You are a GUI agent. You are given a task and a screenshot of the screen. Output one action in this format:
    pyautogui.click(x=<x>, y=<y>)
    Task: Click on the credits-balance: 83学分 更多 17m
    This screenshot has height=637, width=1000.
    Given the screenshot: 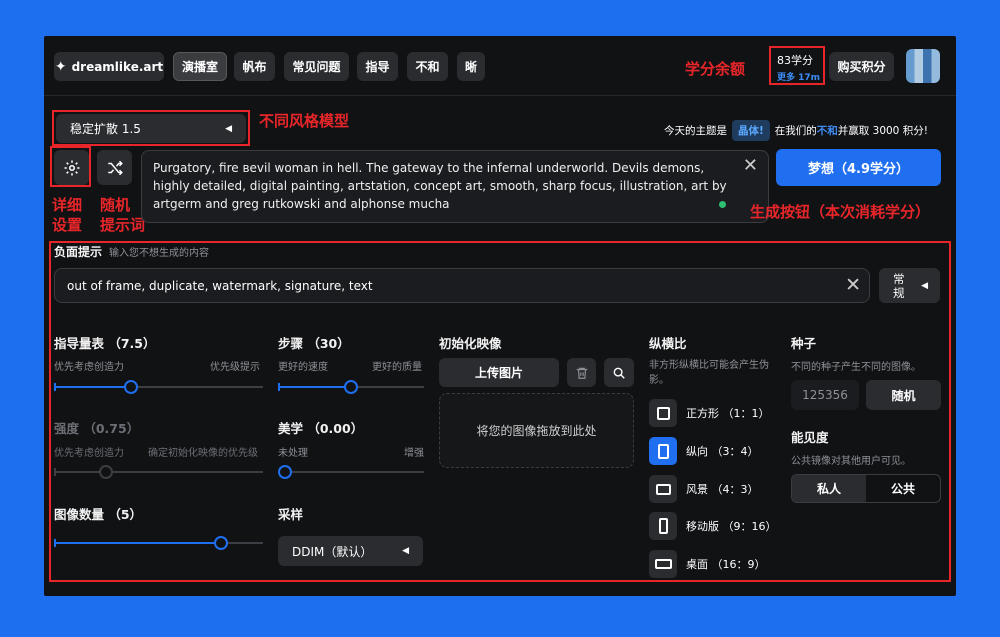 What is the action you would take?
    pyautogui.click(x=797, y=65)
    